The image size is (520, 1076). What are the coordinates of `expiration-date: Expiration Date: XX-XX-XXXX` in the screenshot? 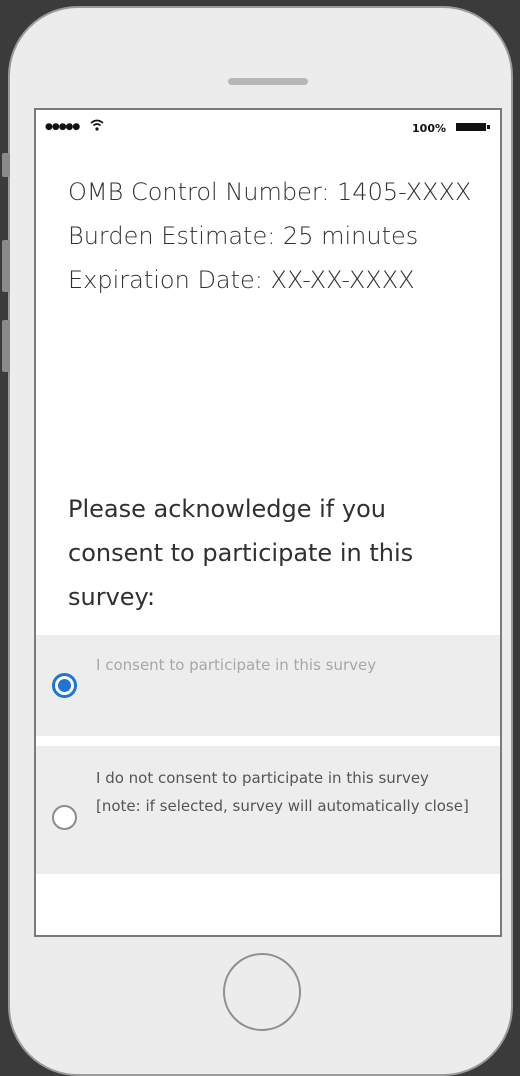 It's located at (241, 280).